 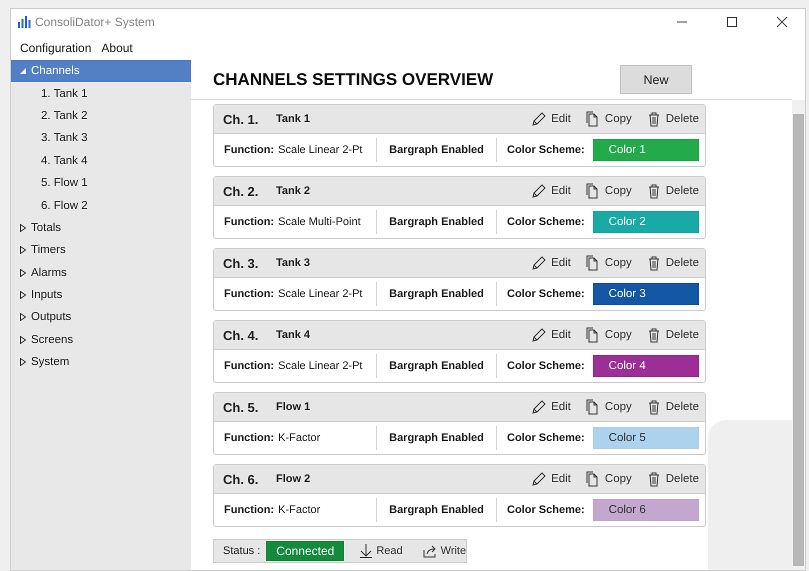 What do you see at coordinates (294, 407) in the screenshot?
I see `channel-name: Flow 1` at bounding box center [294, 407].